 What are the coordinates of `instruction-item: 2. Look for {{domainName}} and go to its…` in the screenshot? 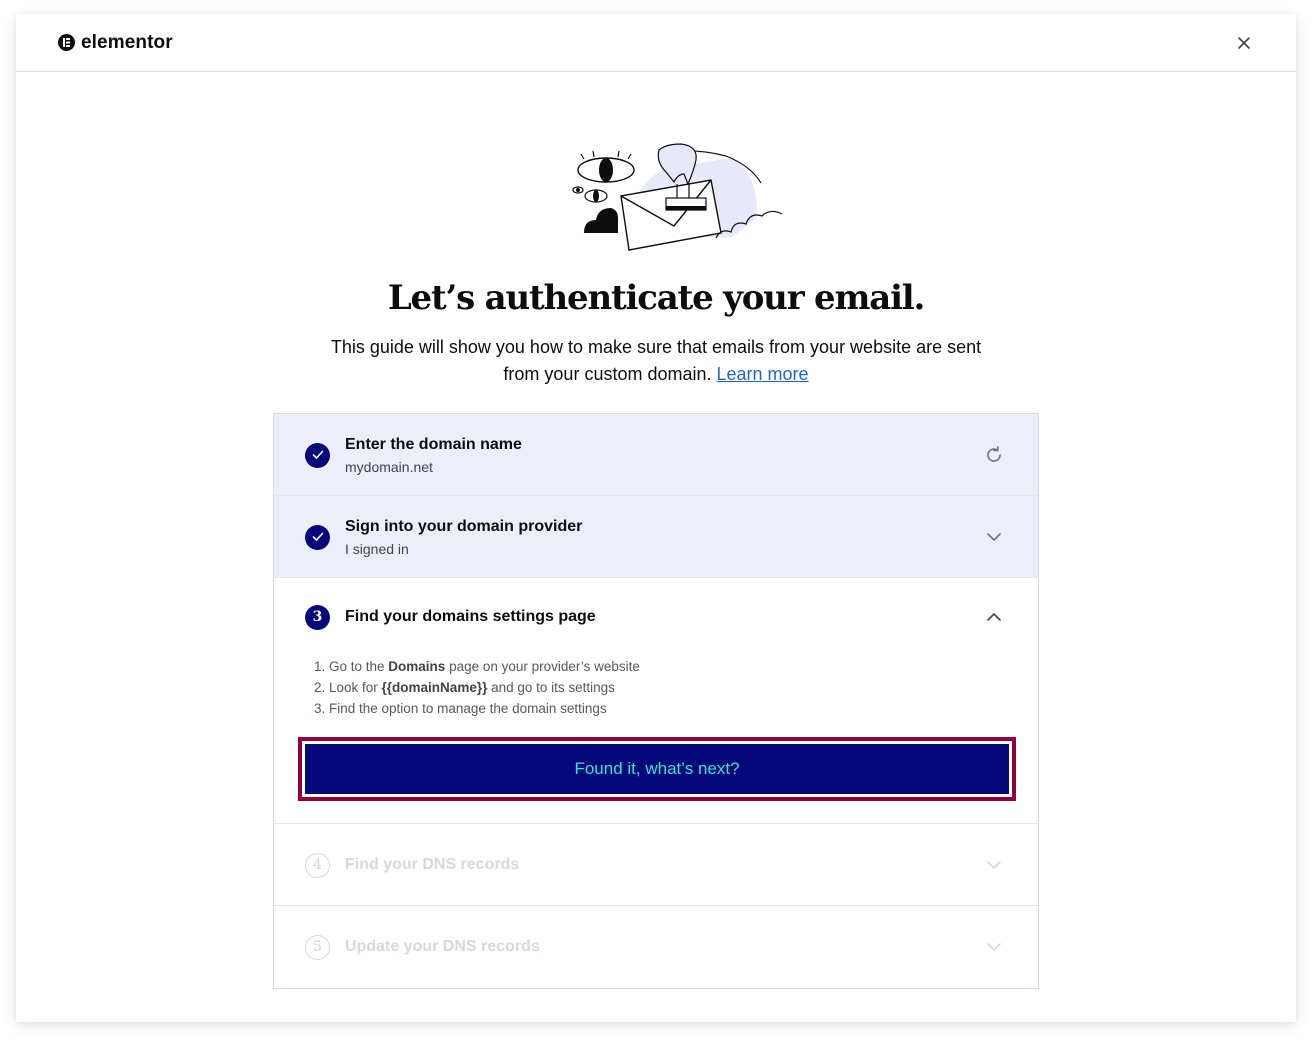 It's located at (464, 687).